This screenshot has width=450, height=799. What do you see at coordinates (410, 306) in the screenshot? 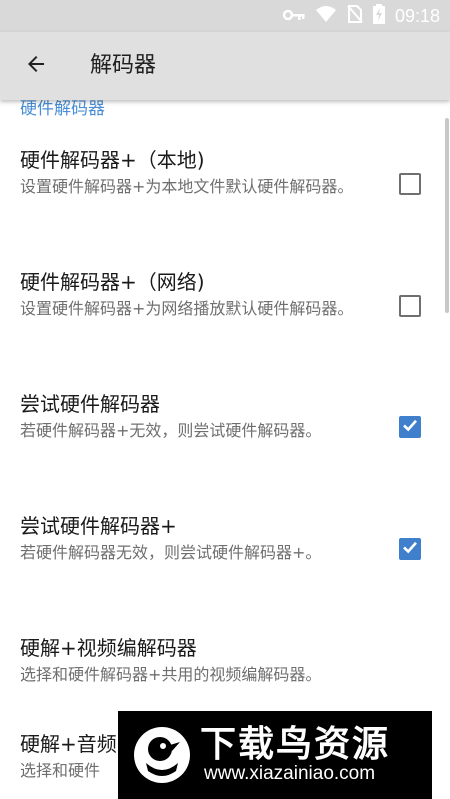
I see `checkbox-hw-decoder-network` at bounding box center [410, 306].